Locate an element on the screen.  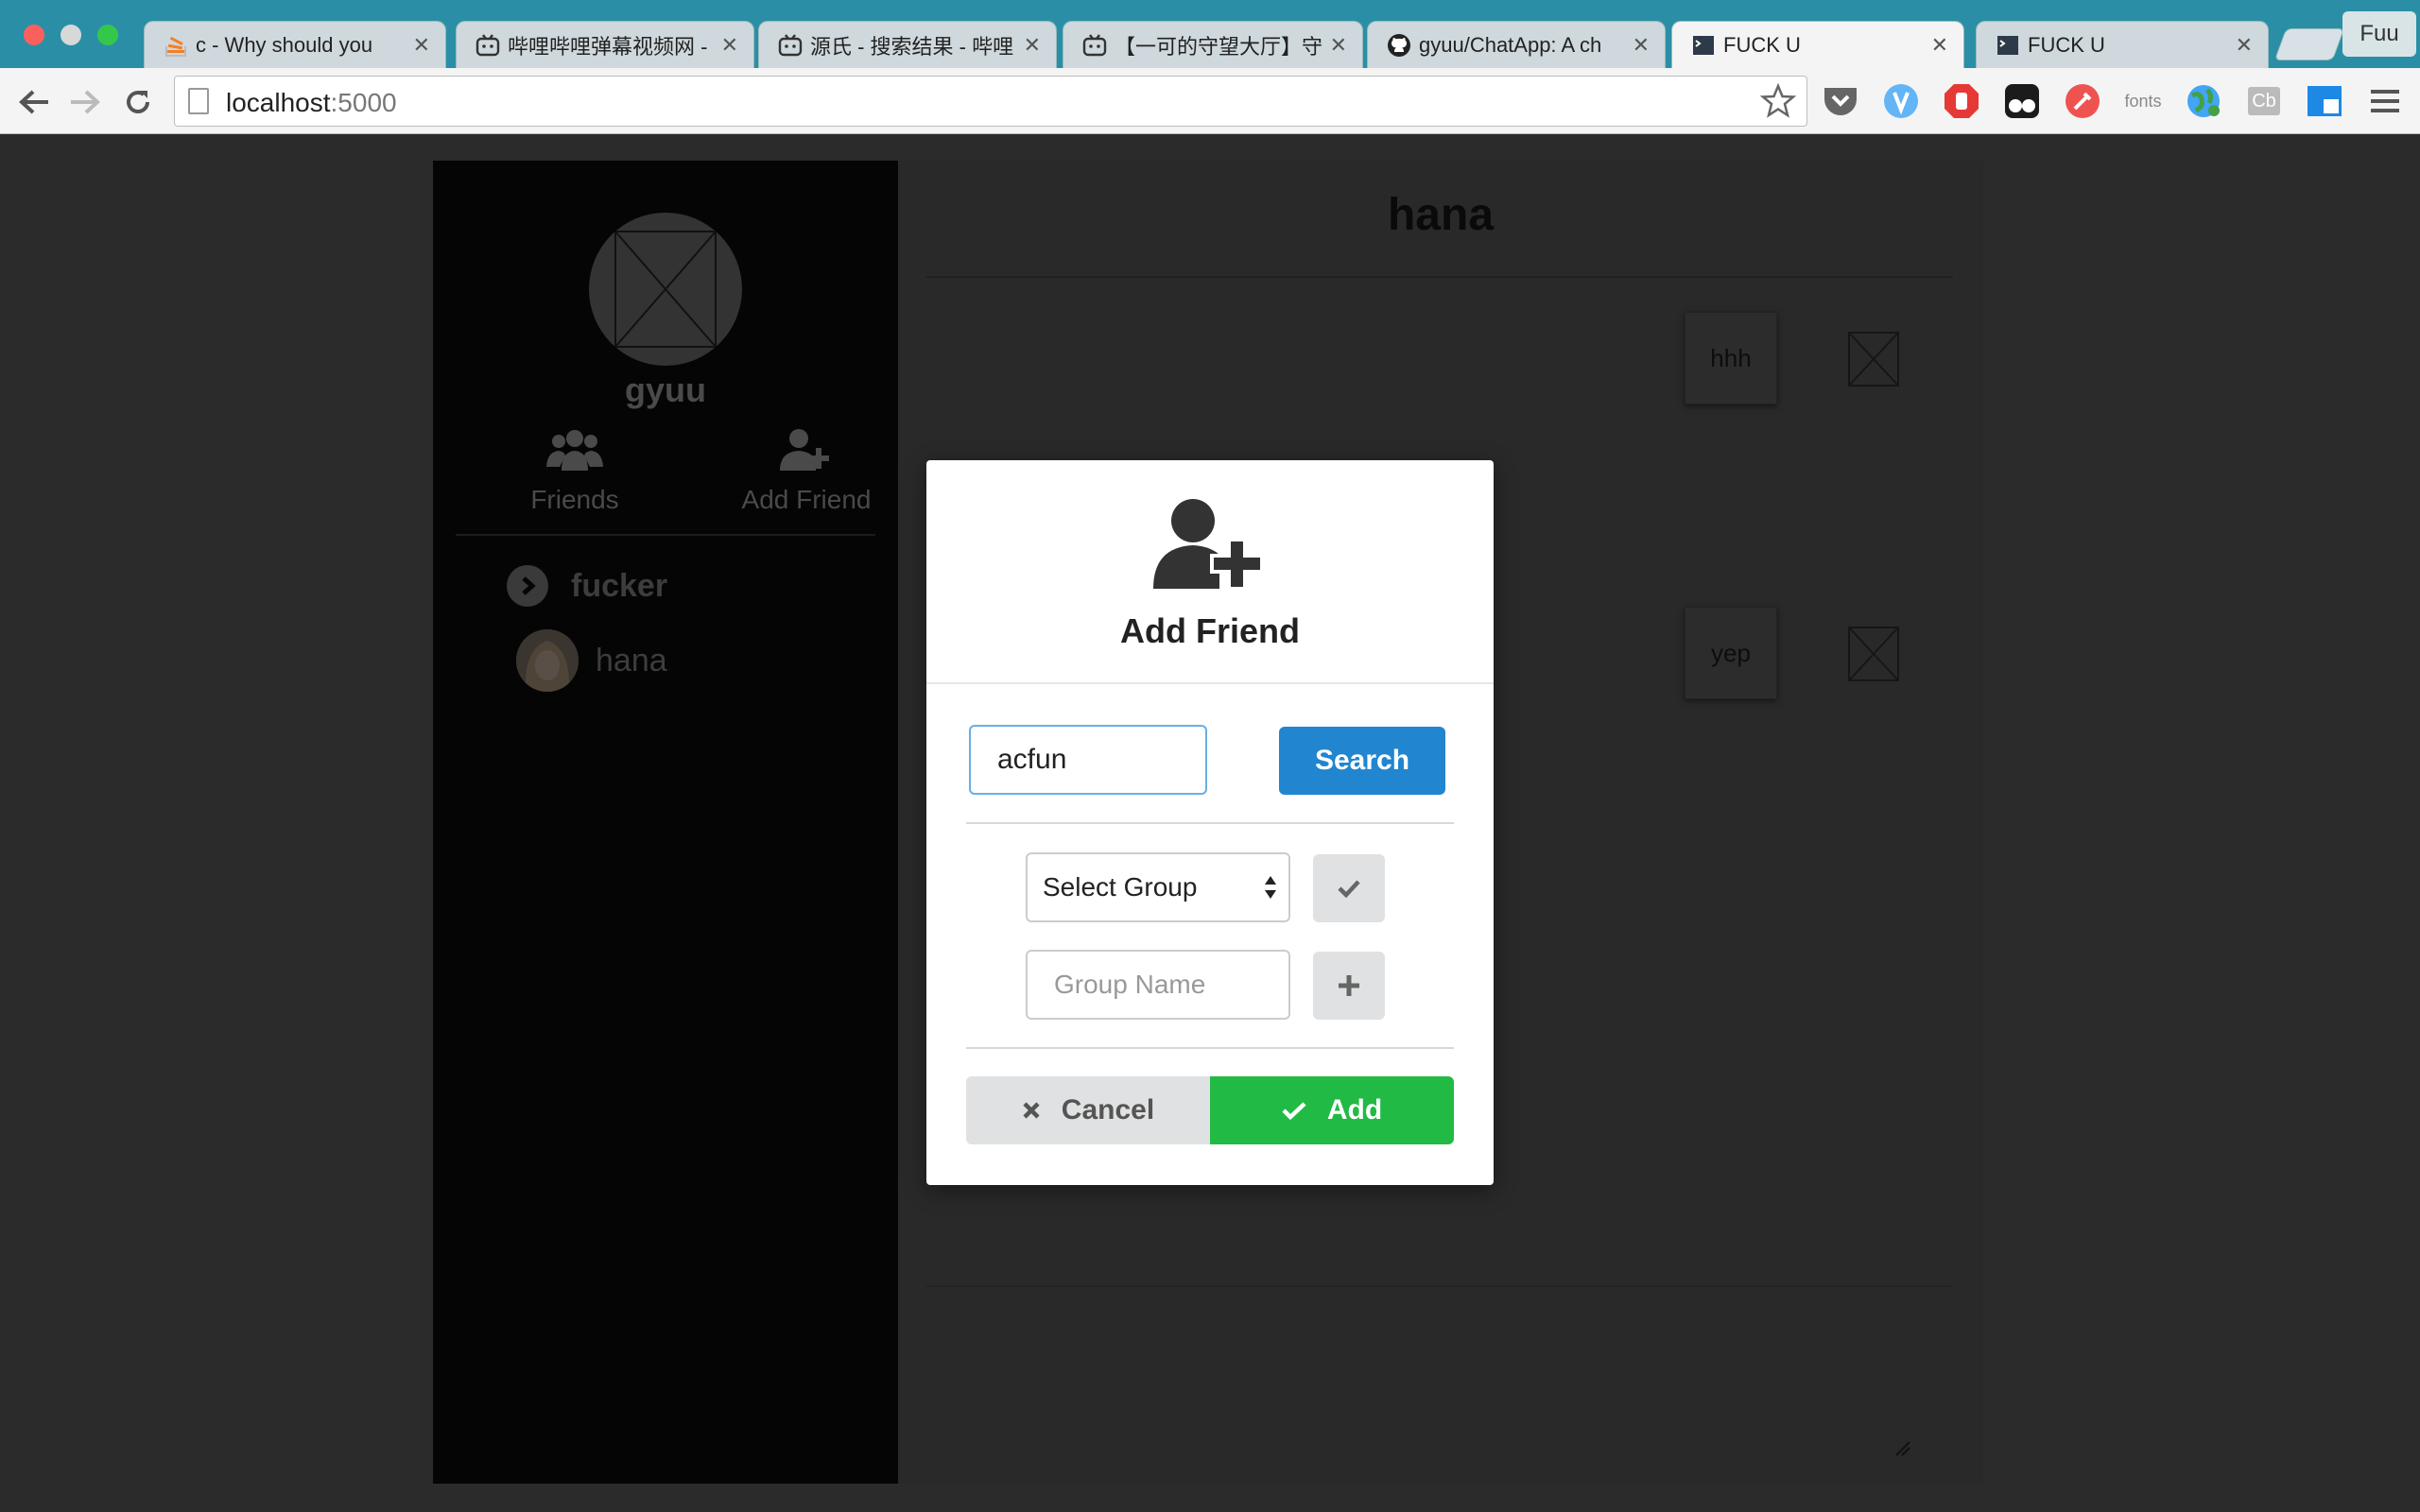
vimium-icon is located at coordinates (1901, 101).